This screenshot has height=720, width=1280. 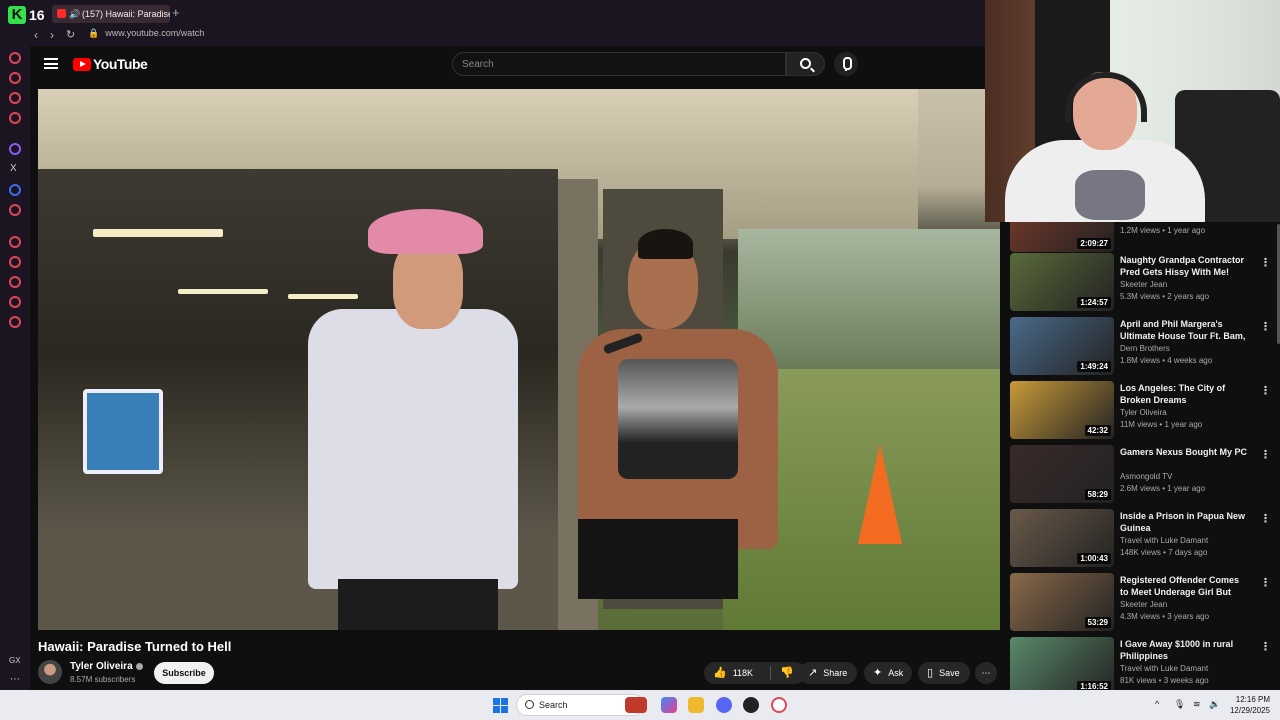 I want to click on search-button, so click(x=805, y=64).